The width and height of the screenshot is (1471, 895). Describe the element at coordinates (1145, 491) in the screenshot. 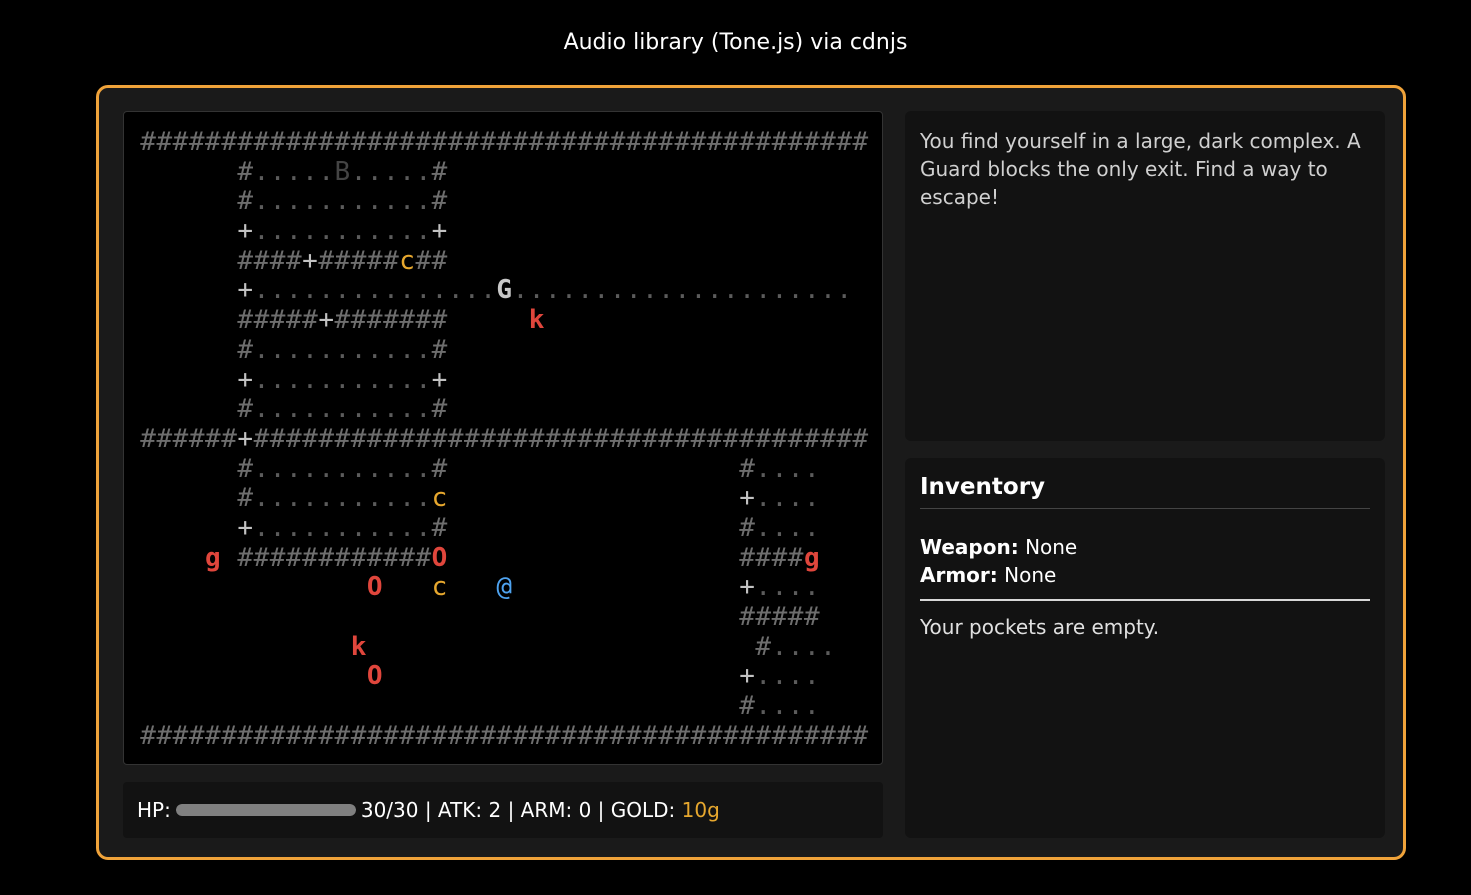

I see `inventory-title: Inventory` at that location.